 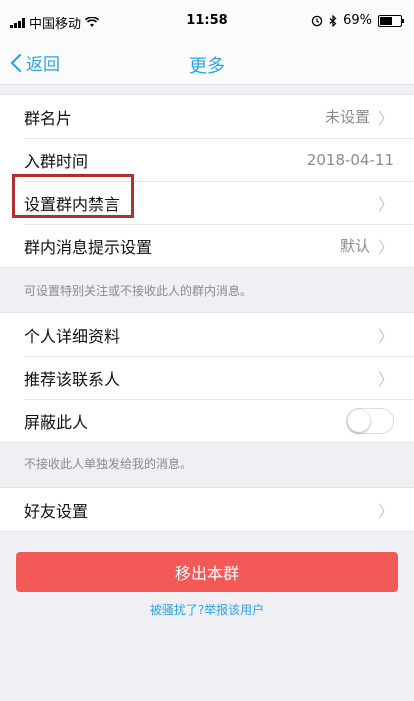 What do you see at coordinates (207, 420) in the screenshot?
I see `row-block: 屏蔽此人` at bounding box center [207, 420].